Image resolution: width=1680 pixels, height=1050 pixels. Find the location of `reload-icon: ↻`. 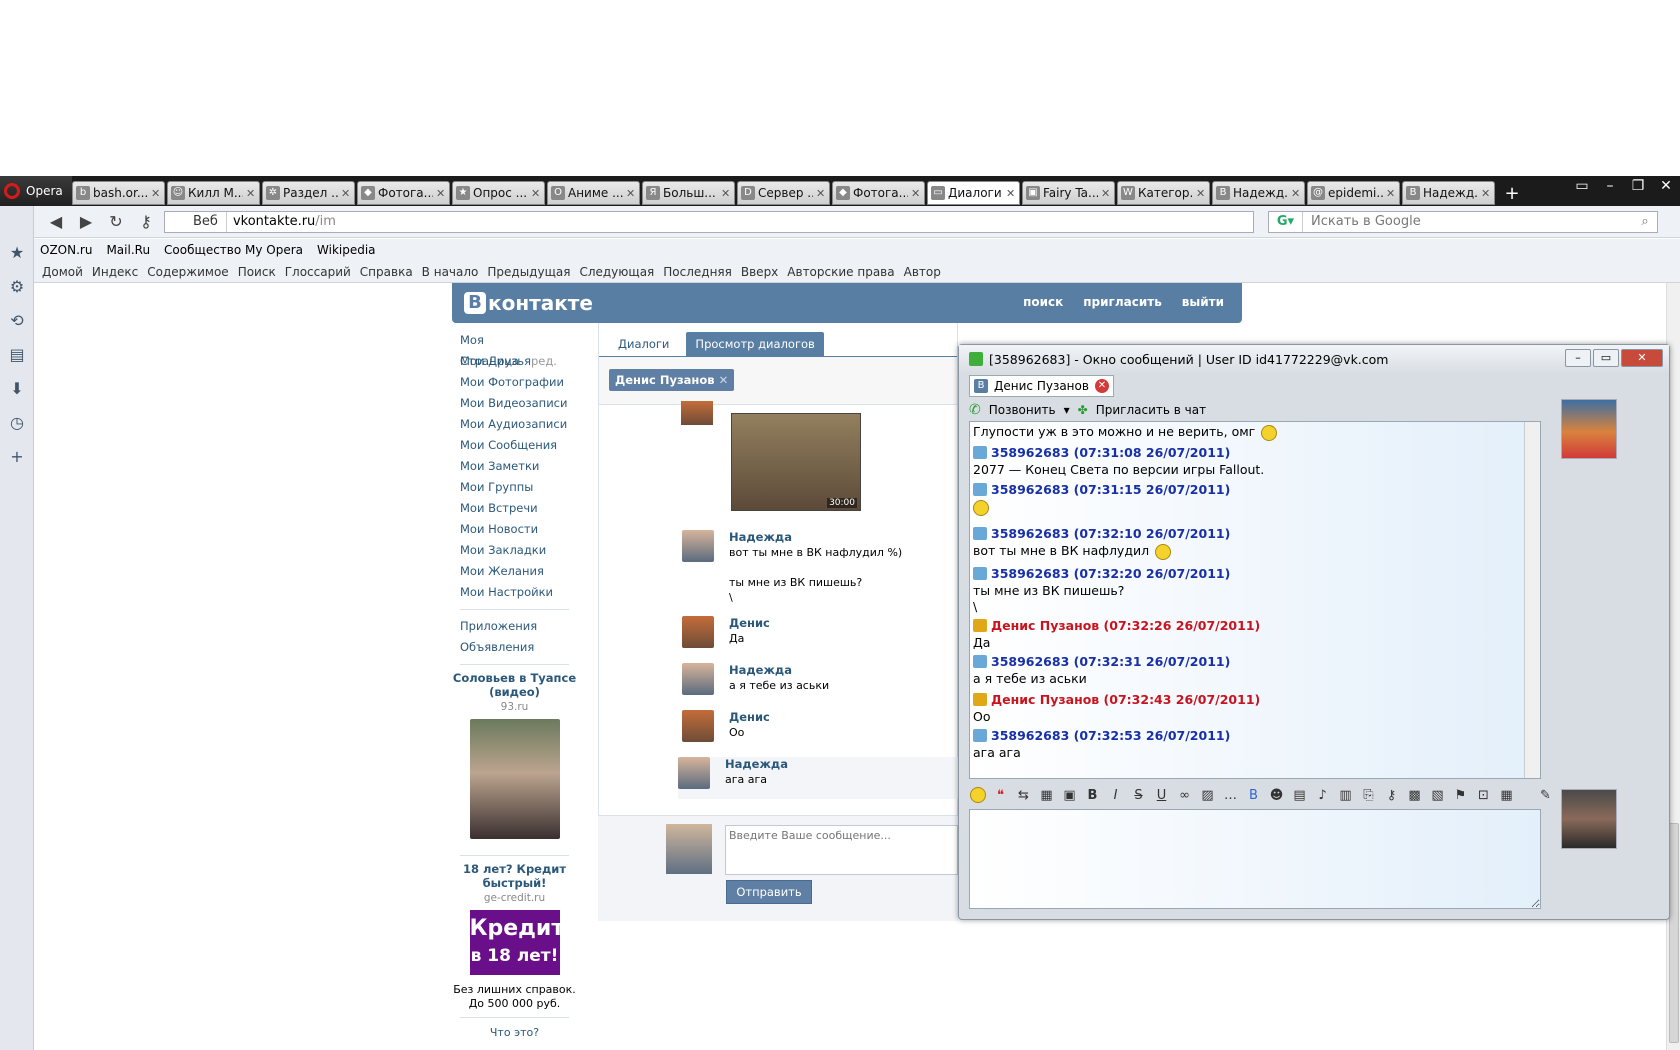

reload-icon: ↻ is located at coordinates (116, 222).